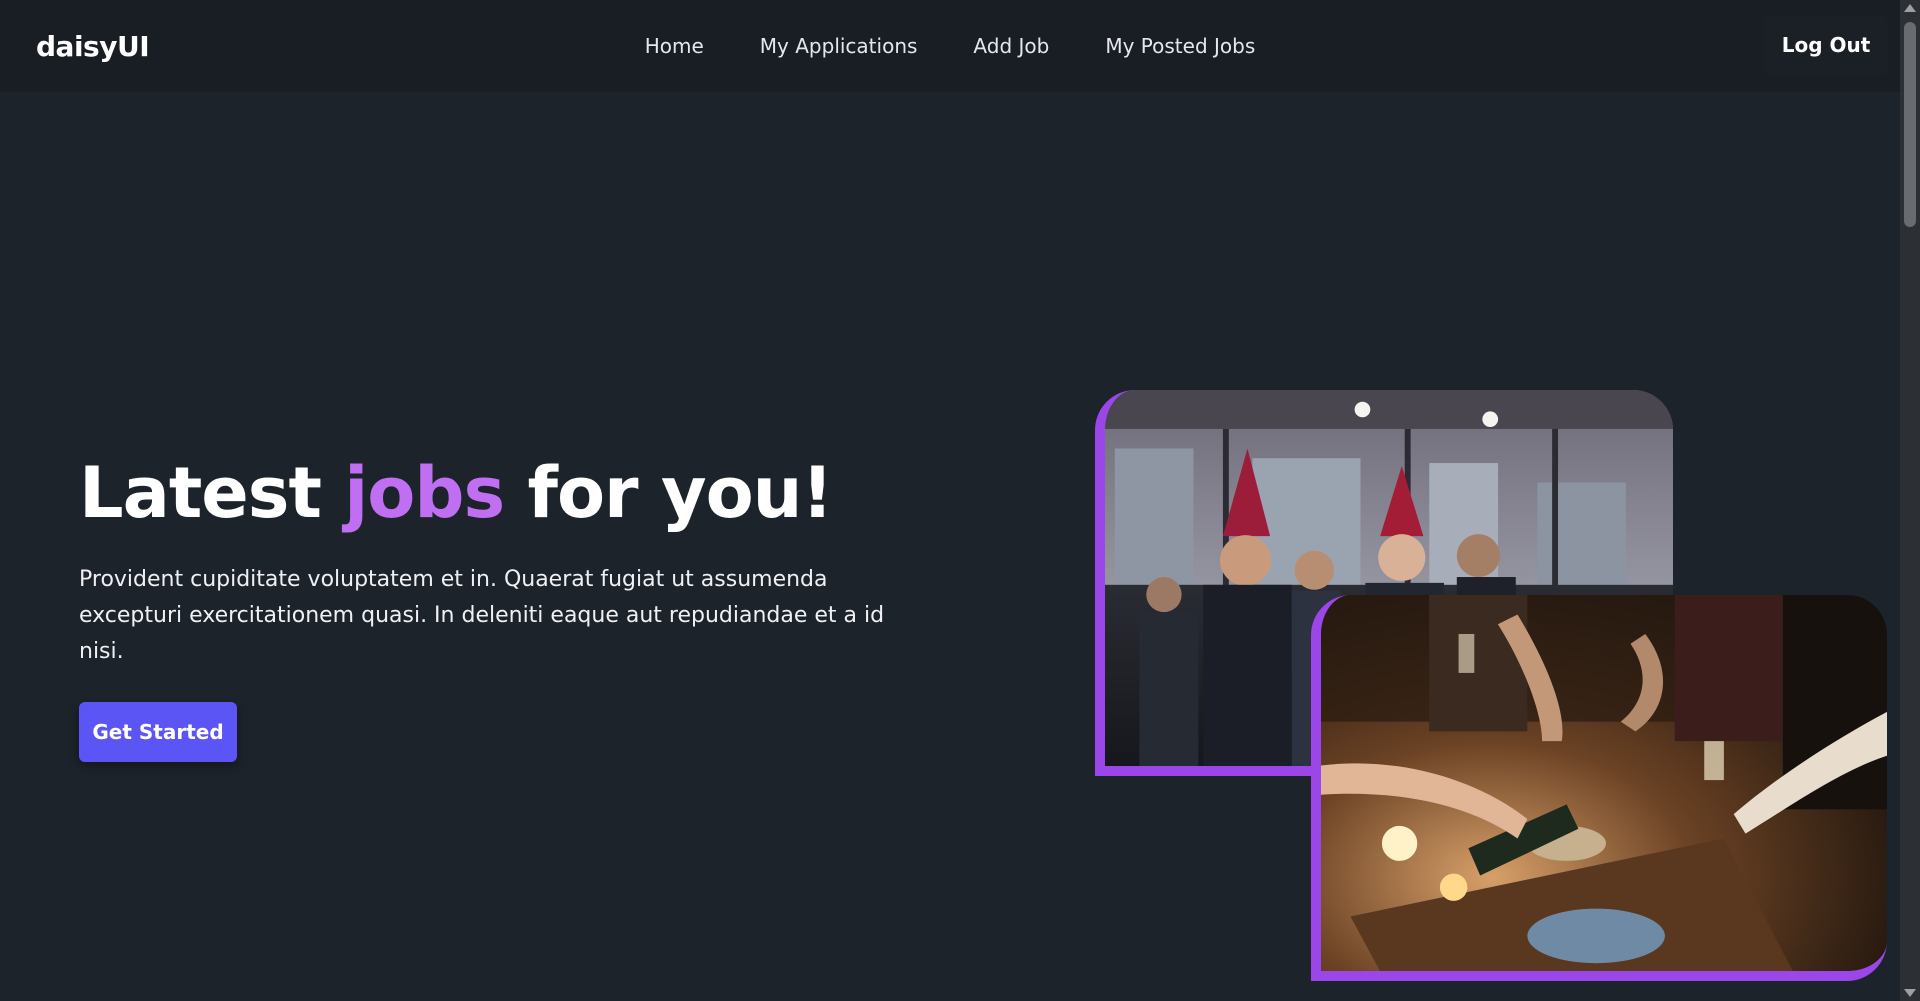  Describe the element at coordinates (1910, 8) in the screenshot. I see `scroll-up-arrow-icon` at that location.